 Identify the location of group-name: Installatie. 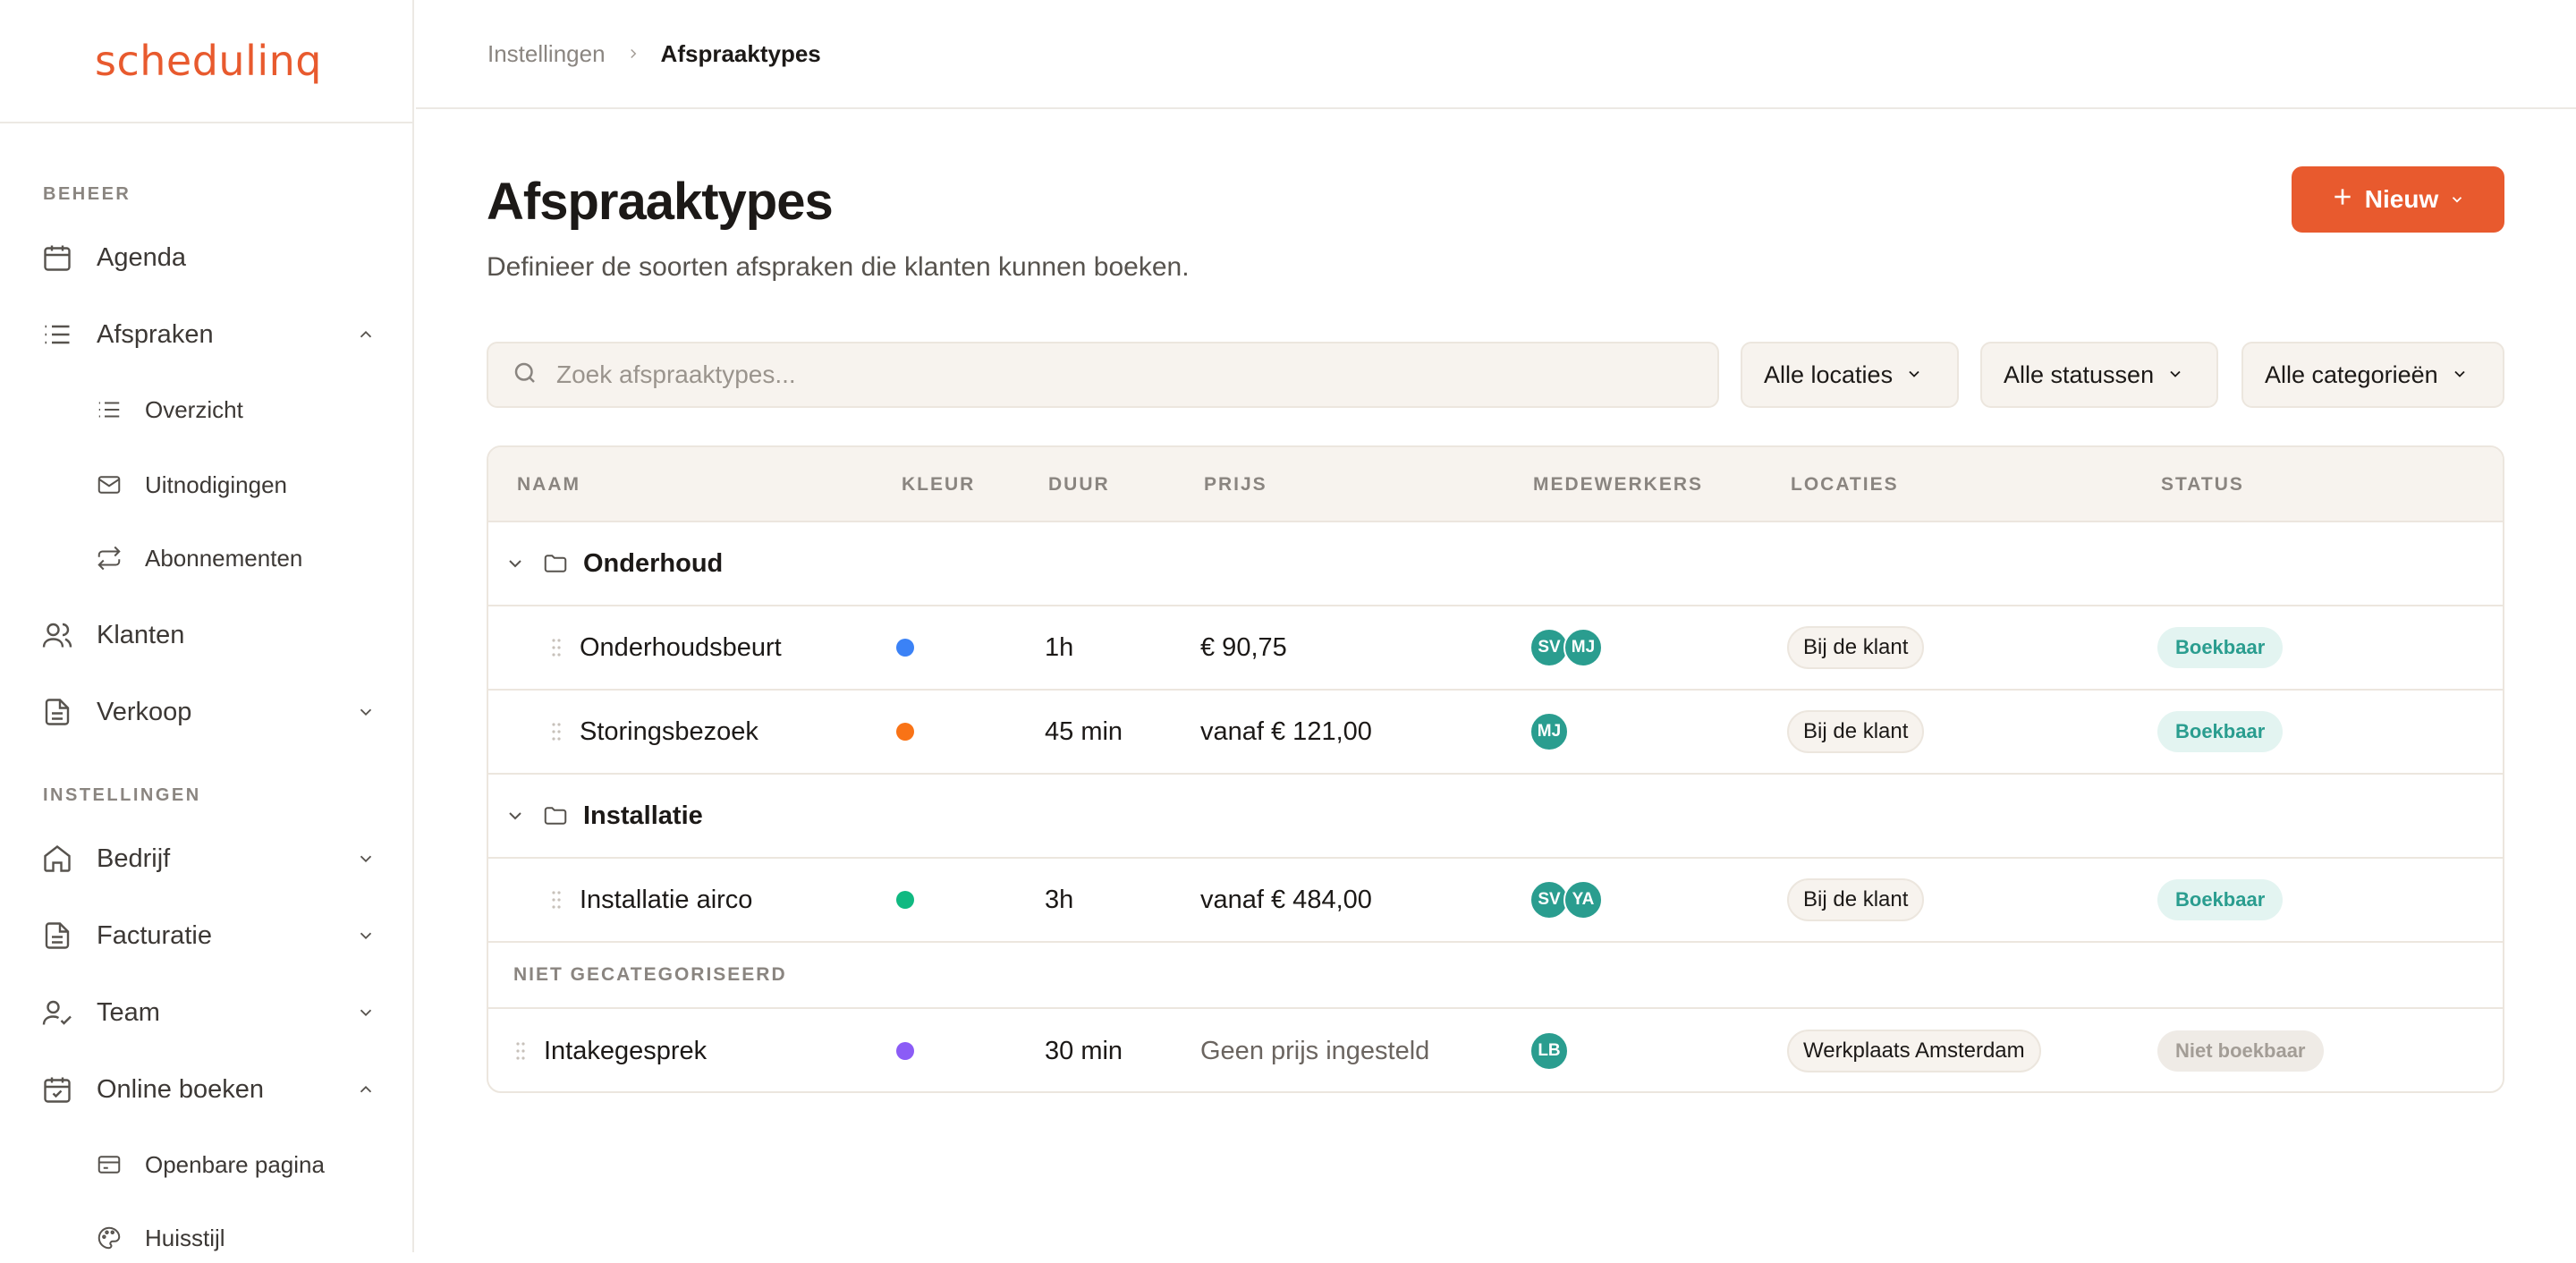
(643, 815).